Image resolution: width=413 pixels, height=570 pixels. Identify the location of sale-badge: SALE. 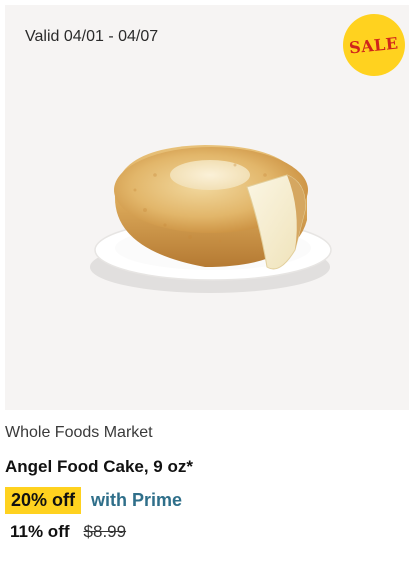
(374, 45).